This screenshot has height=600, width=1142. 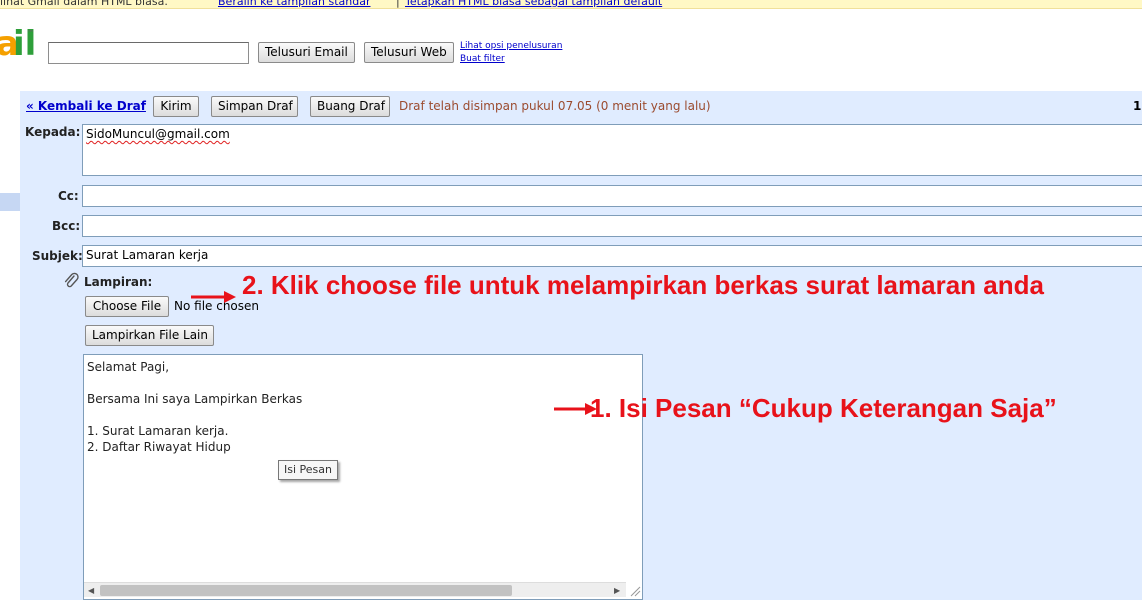 What do you see at coordinates (148, 53) in the screenshot?
I see `search-input` at bounding box center [148, 53].